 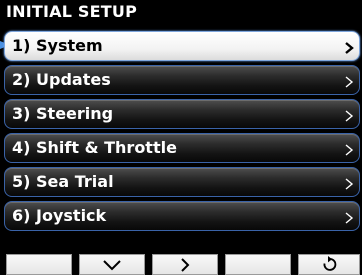 I want to click on softkey-4-button, so click(x=258, y=264).